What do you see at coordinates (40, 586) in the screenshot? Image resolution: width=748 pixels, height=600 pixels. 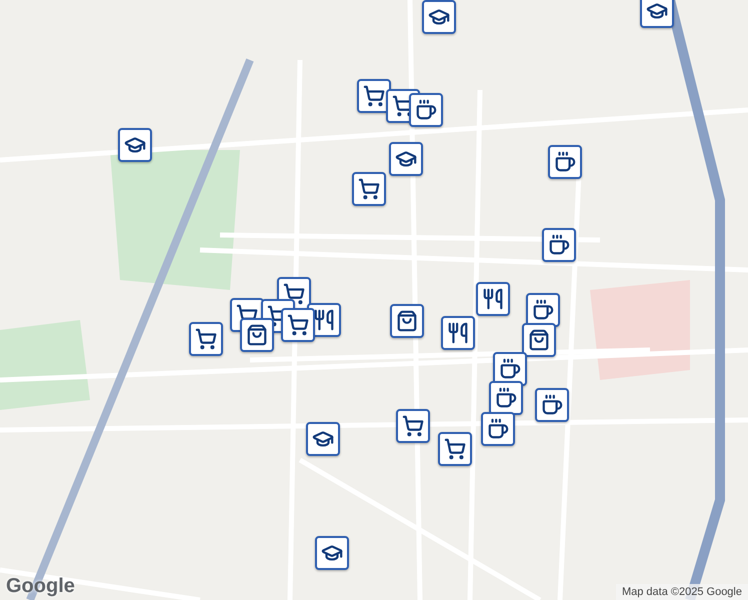 I see `logo: Google` at bounding box center [40, 586].